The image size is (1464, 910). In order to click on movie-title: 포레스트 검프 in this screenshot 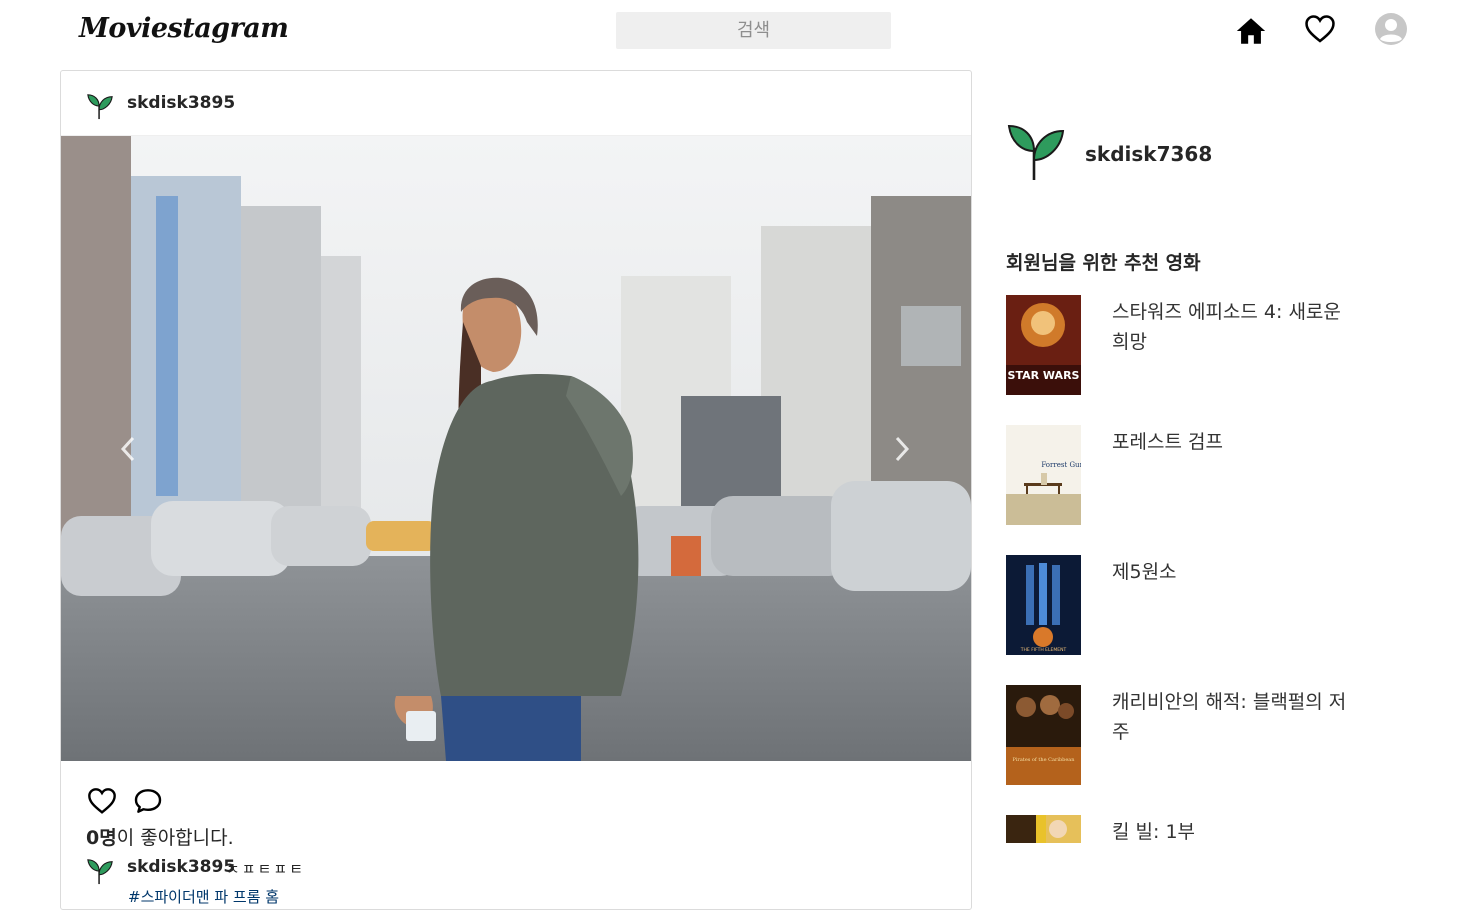, I will do `click(1232, 442)`.